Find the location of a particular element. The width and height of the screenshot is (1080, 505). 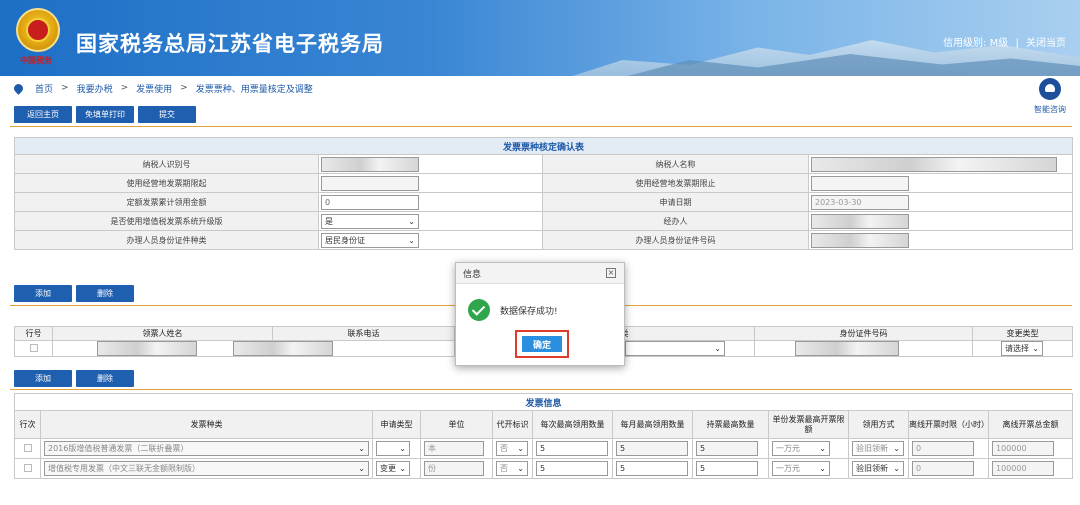

breadcrumb: 首页 > 我要办税 > 发票使用 > 发票票种、用票量核定及调整 is located at coordinates (162, 88).